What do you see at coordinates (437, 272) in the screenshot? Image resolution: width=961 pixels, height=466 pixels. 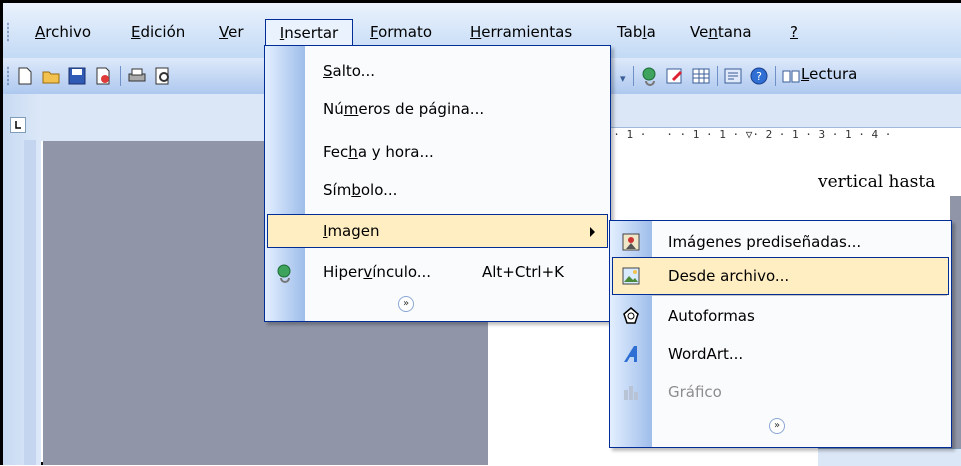 I see `menu-item-hipervinculo: Hipervínculo... Alt+Ctrl+K` at bounding box center [437, 272].